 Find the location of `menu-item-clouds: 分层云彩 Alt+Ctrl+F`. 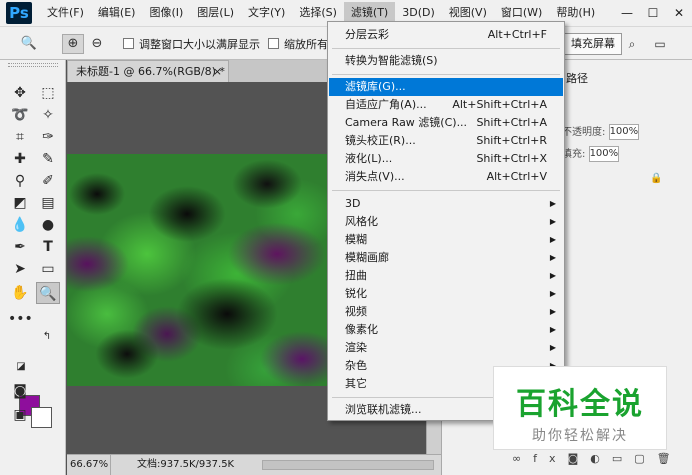

menu-item-clouds: 分层云彩 Alt+Ctrl+F is located at coordinates (446, 35).